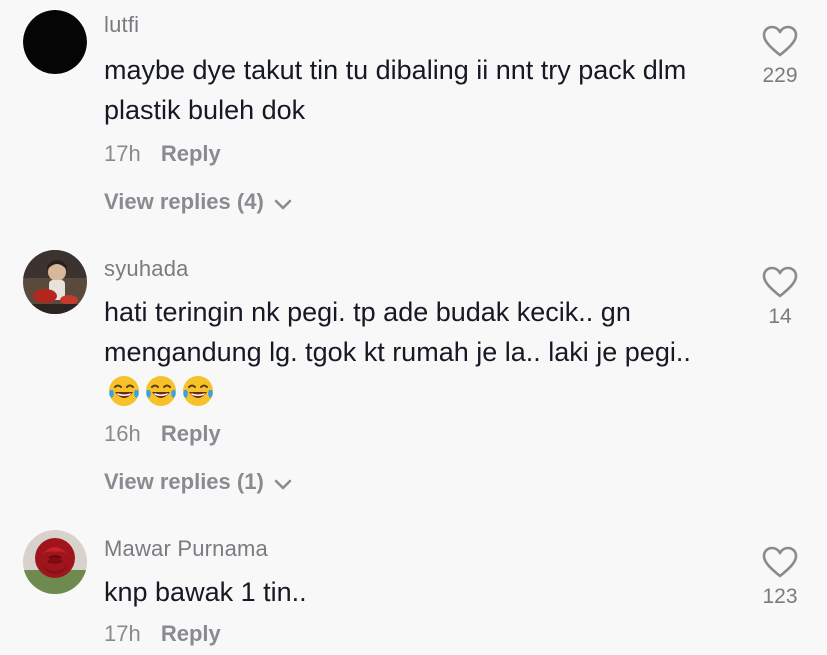 This screenshot has width=827, height=655. I want to click on view-replies-button: View replies (1), so click(198, 482).